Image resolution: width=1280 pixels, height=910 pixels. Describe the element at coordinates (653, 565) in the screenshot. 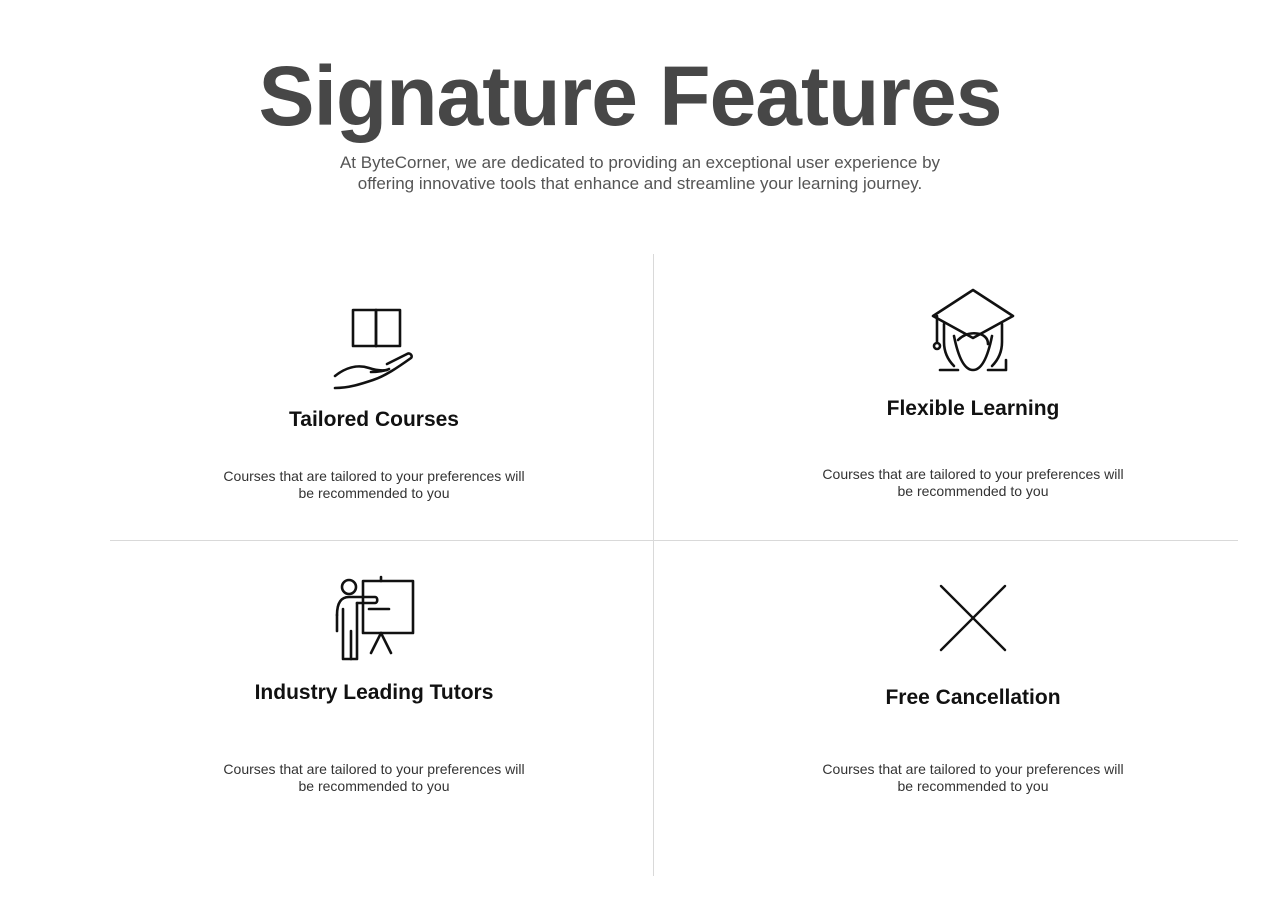

I see `vertical-divider` at that location.